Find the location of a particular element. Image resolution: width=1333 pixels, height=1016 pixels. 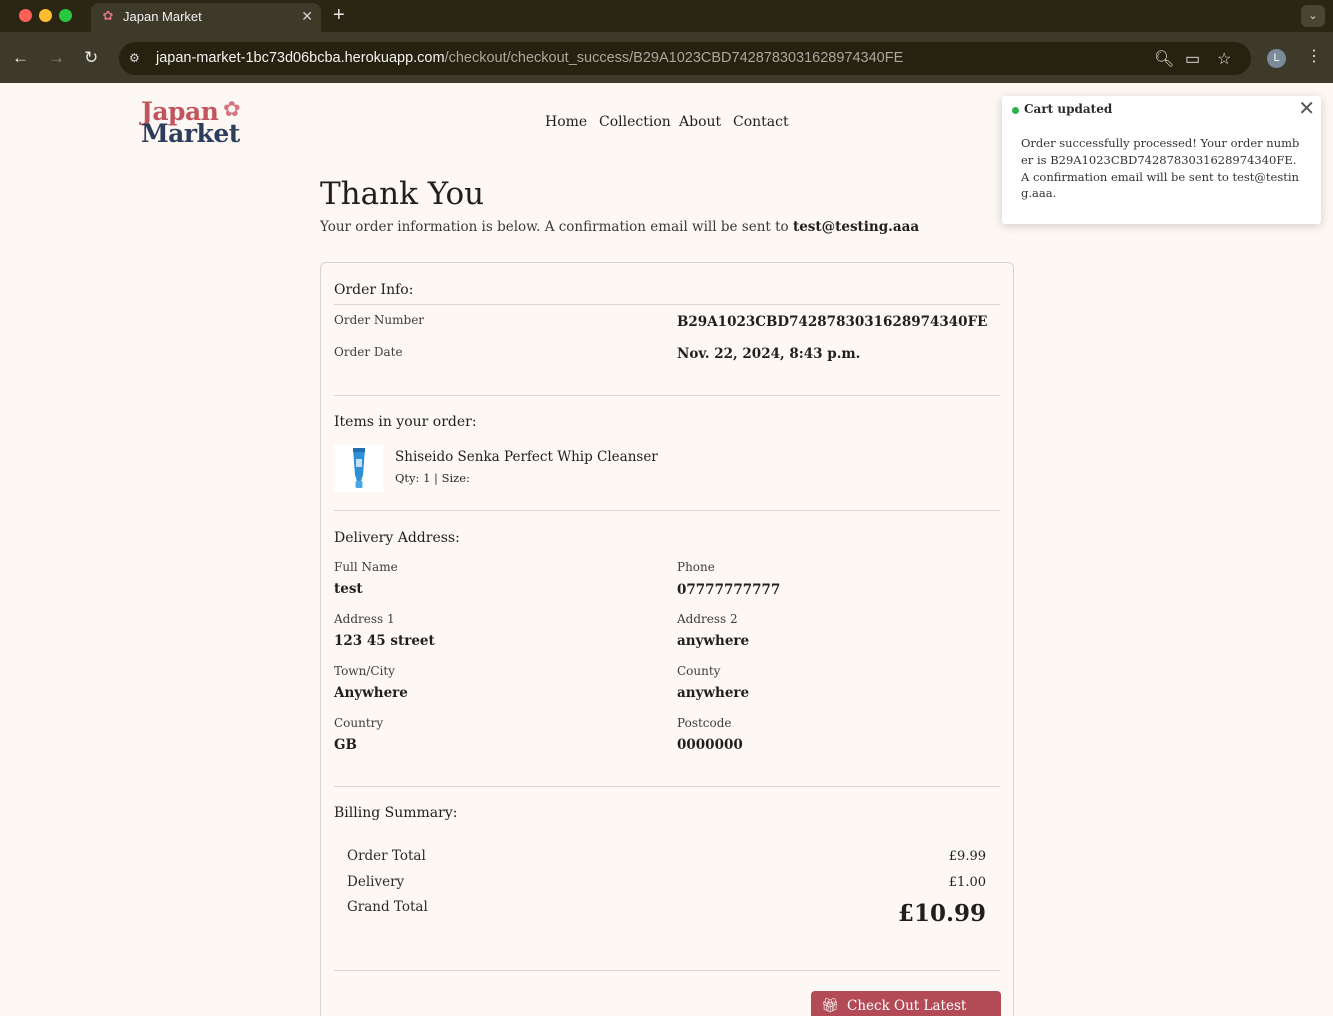

site-info-icon: ⚙ is located at coordinates (137, 58).